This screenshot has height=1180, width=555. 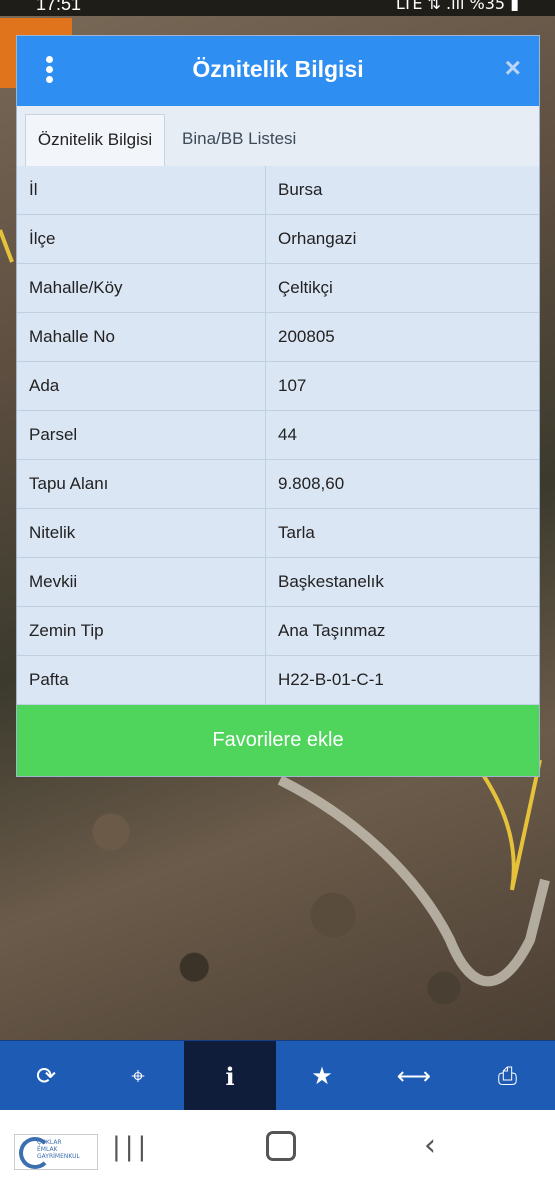 I want to click on attribute-key: Mevkii, so click(x=141, y=582).